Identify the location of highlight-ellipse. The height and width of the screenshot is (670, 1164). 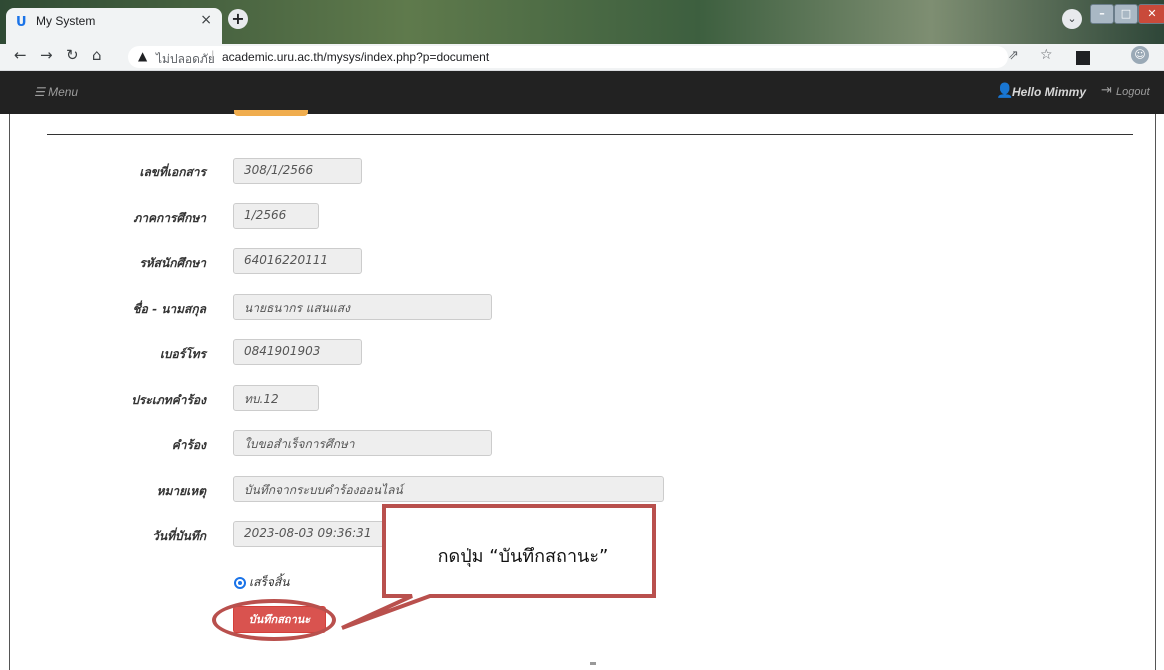
(274, 620).